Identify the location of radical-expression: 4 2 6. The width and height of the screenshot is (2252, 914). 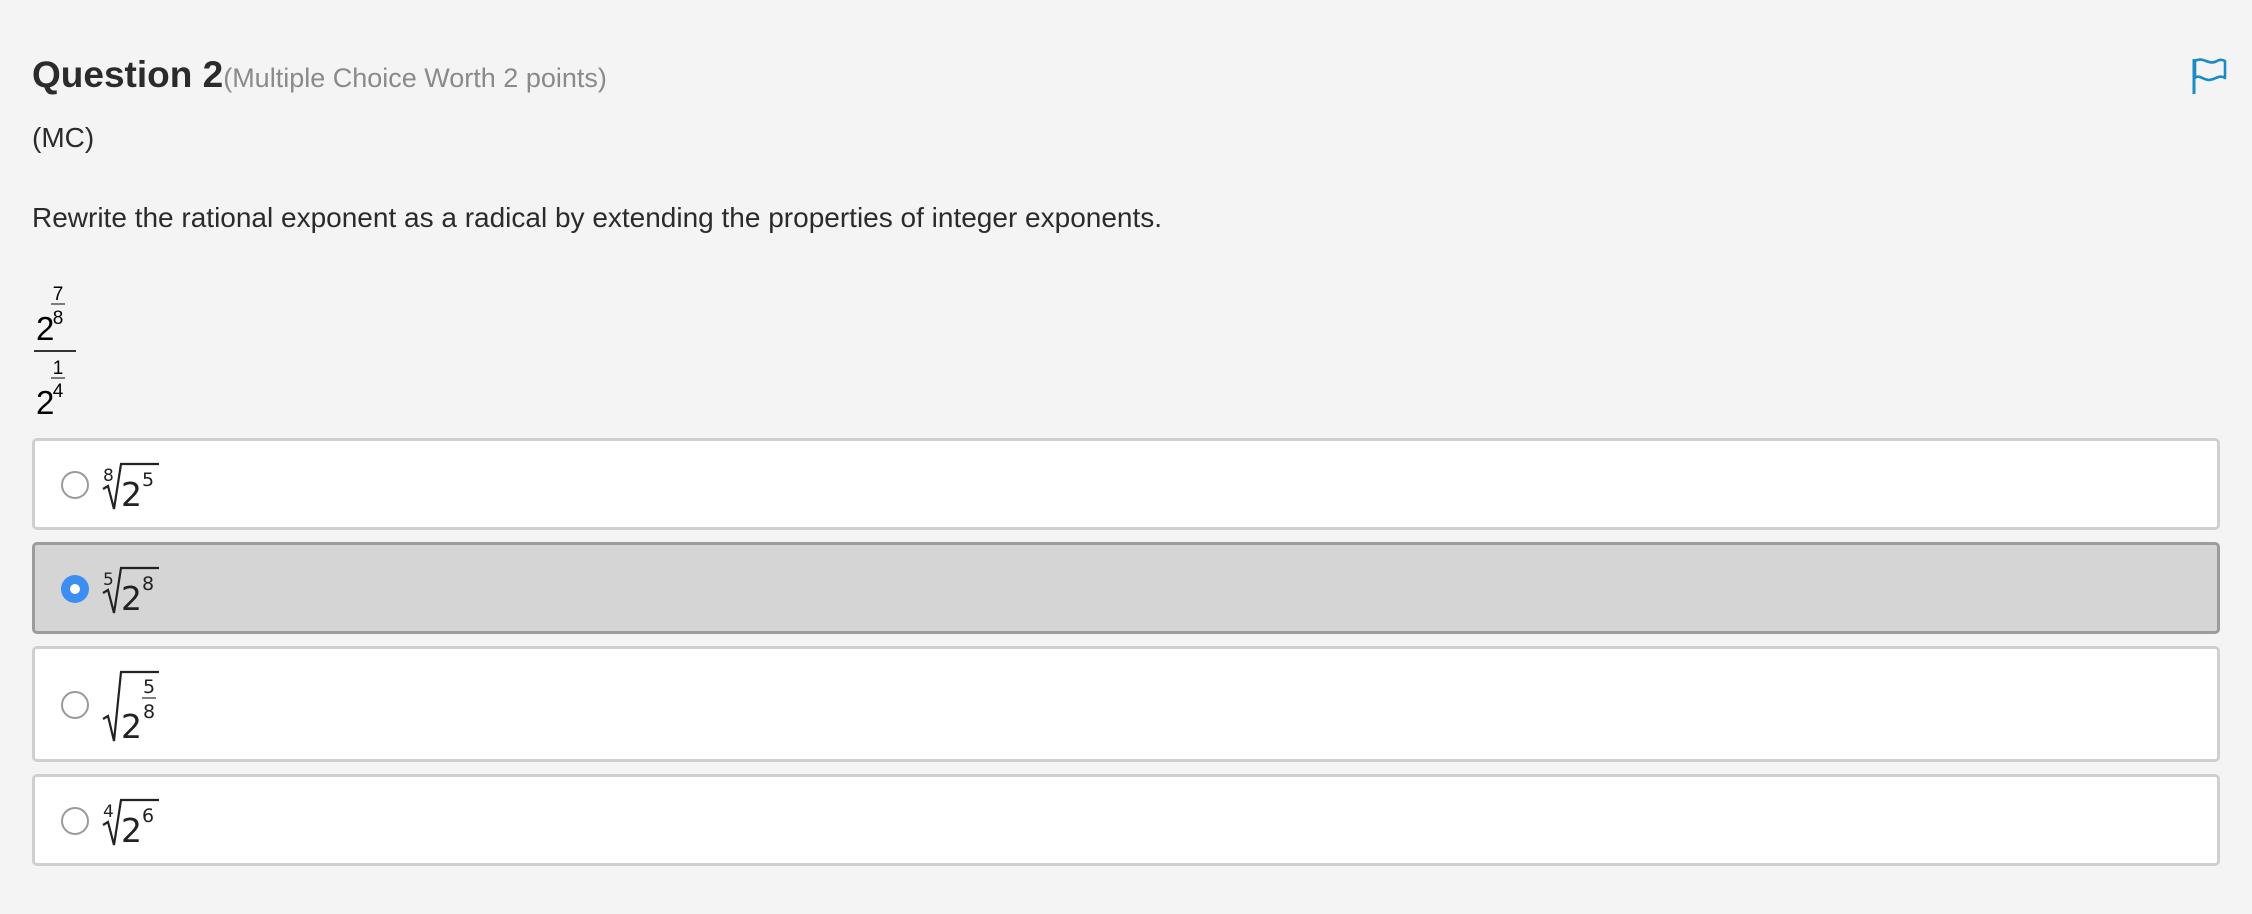
(141, 823).